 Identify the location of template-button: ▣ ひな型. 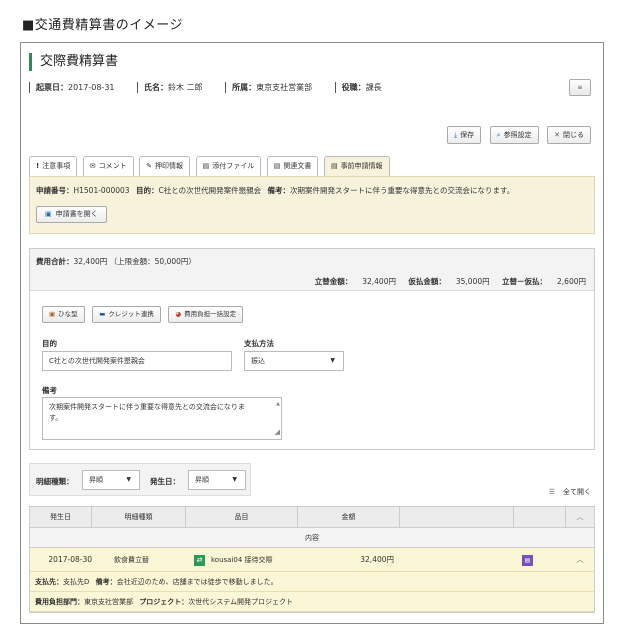
(63, 314).